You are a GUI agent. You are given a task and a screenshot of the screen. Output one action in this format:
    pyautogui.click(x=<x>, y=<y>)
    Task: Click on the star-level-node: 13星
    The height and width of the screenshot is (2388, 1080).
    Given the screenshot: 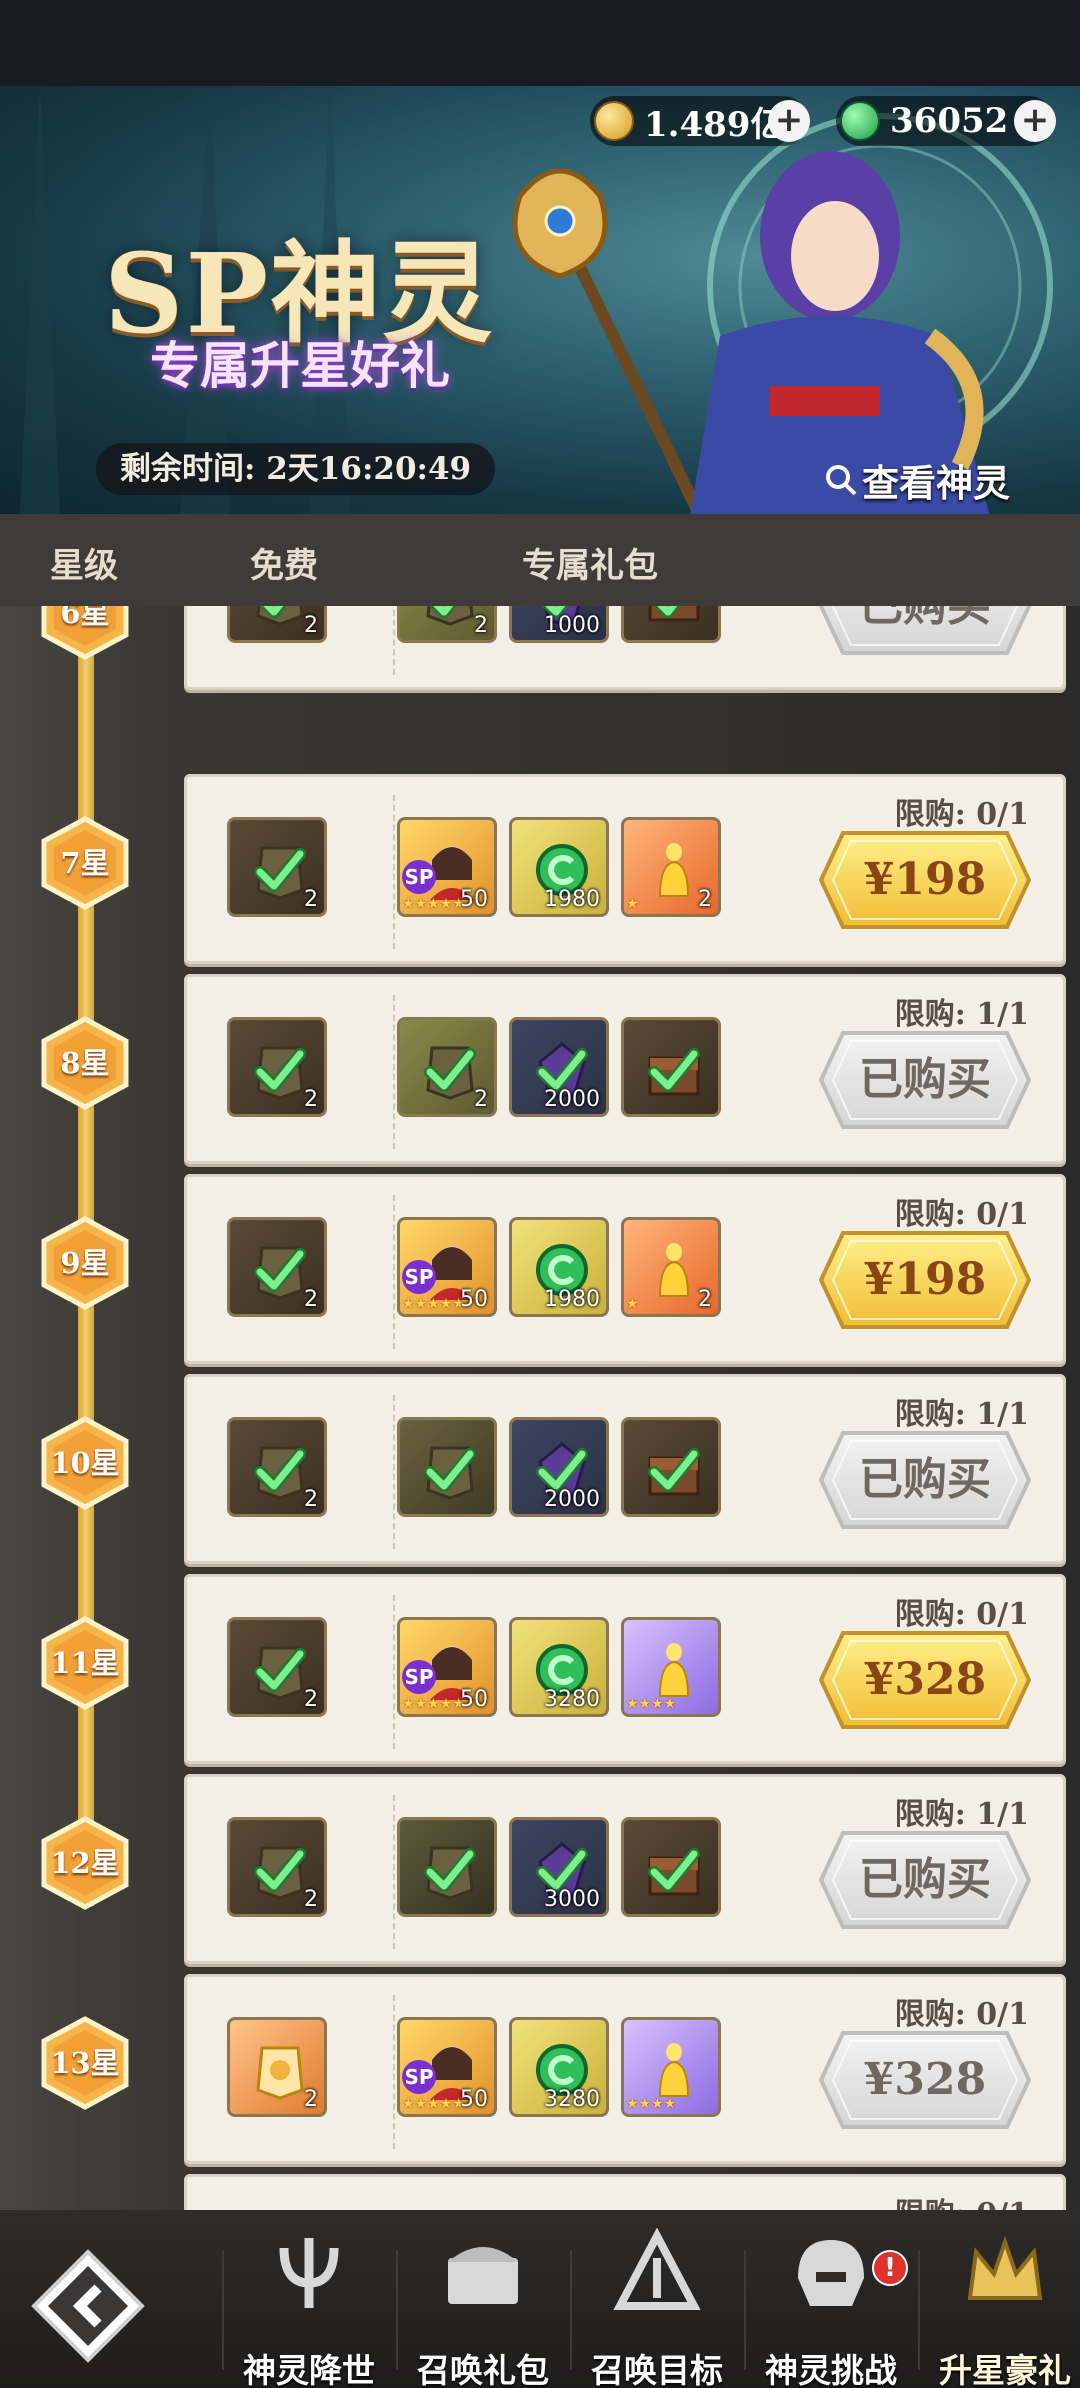 What is the action you would take?
    pyautogui.click(x=85, y=2063)
    